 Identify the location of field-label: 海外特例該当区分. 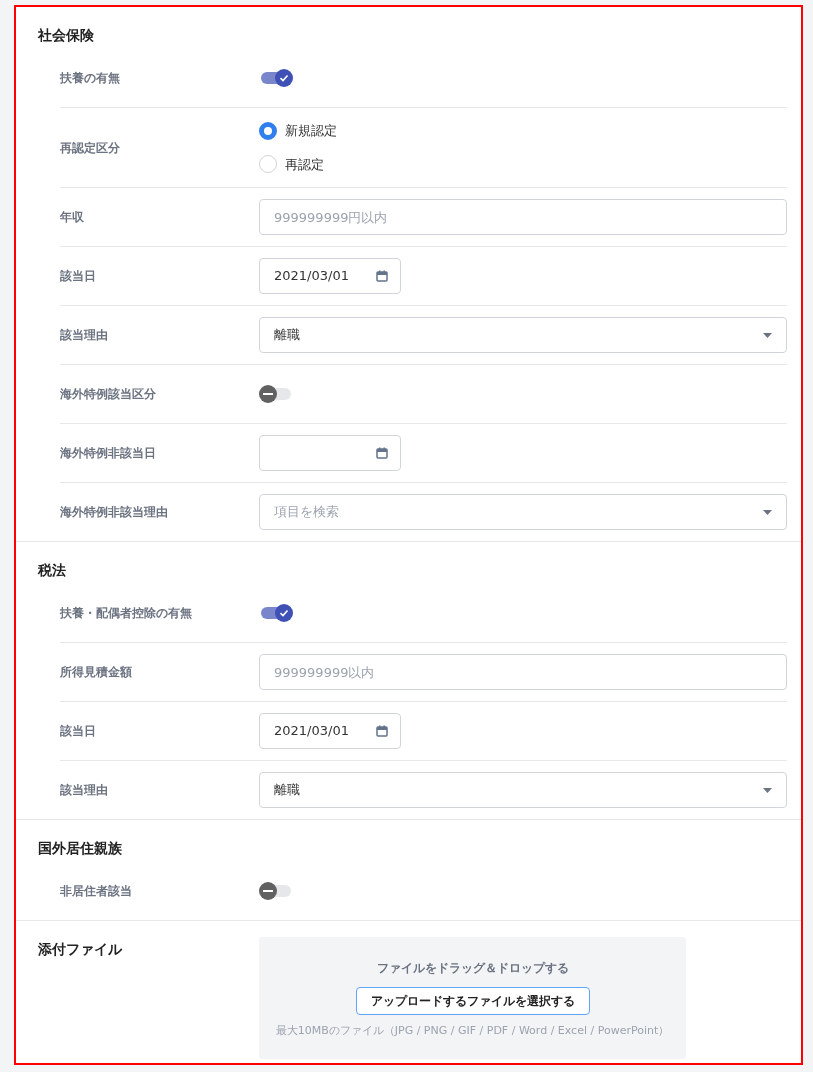
(108, 394).